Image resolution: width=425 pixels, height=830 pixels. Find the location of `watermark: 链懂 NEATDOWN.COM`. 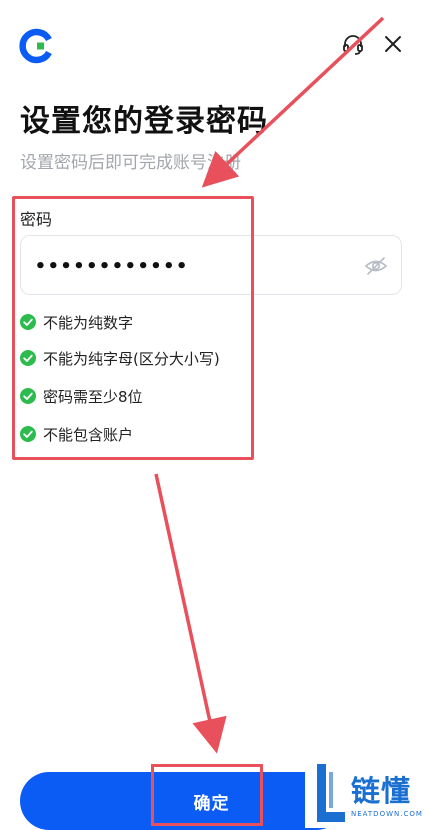

watermark: 链懂 NEATDOWN.COM is located at coordinates (365, 794).